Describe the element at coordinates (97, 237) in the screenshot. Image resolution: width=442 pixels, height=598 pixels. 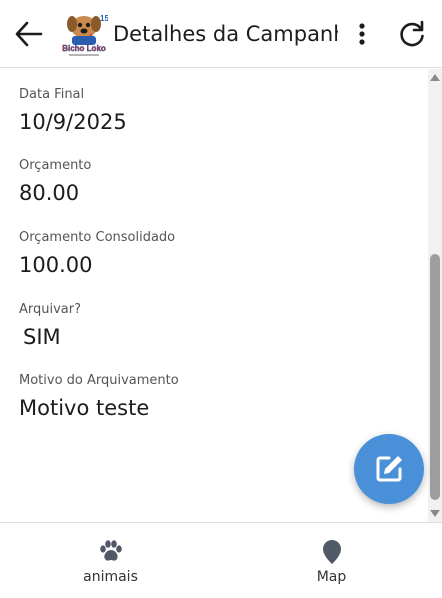
I see `field-label: Orçamento Consolidado` at that location.